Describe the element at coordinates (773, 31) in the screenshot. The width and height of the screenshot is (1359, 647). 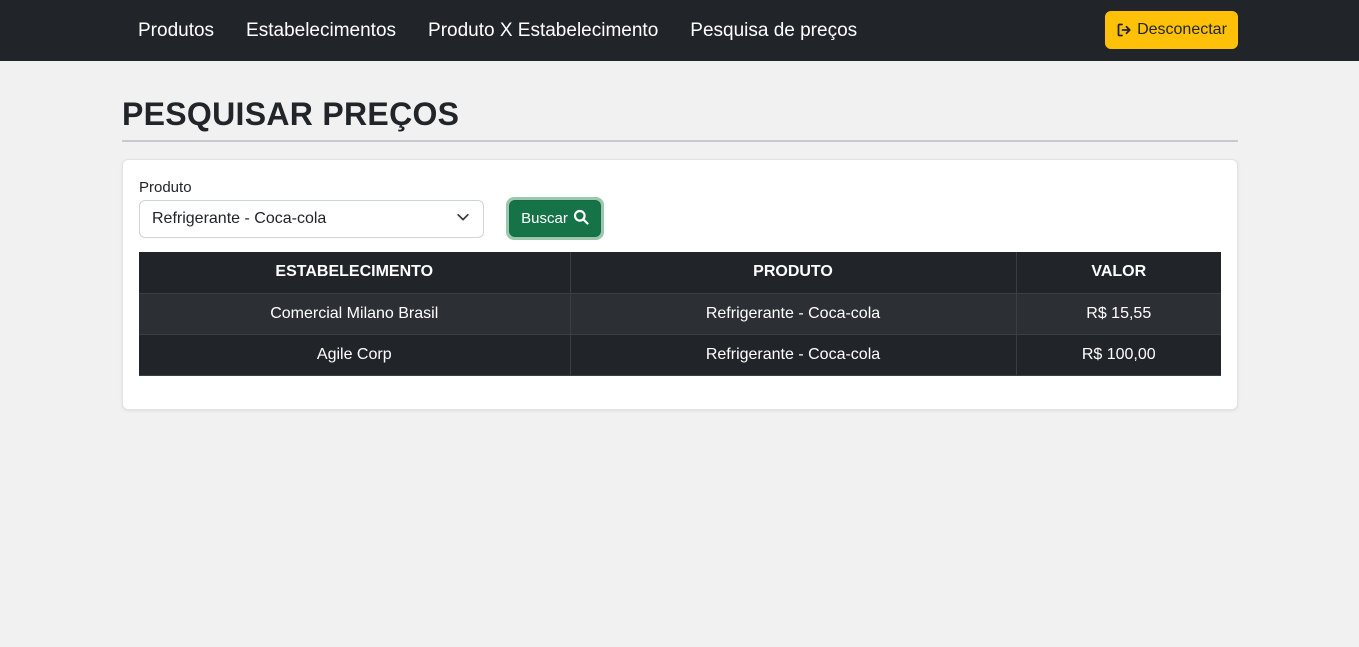
I see `nav-link-pesquisa-de-precos: Pesquisa de preços` at that location.